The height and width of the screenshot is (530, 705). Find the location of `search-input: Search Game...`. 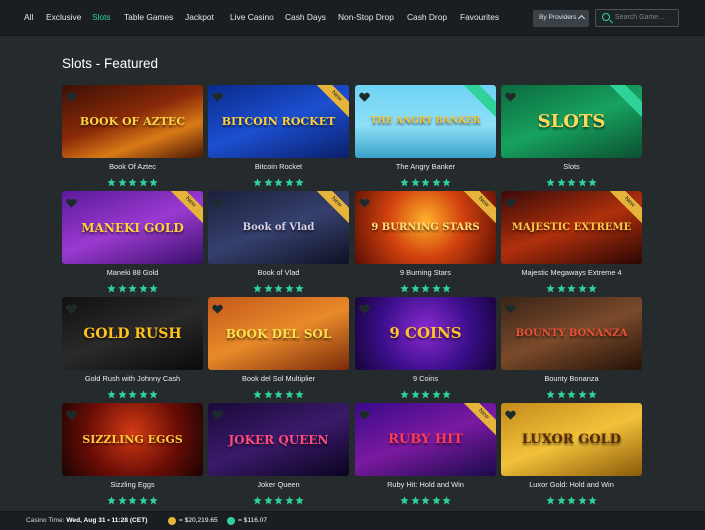

search-input: Search Game... is located at coordinates (639, 17).